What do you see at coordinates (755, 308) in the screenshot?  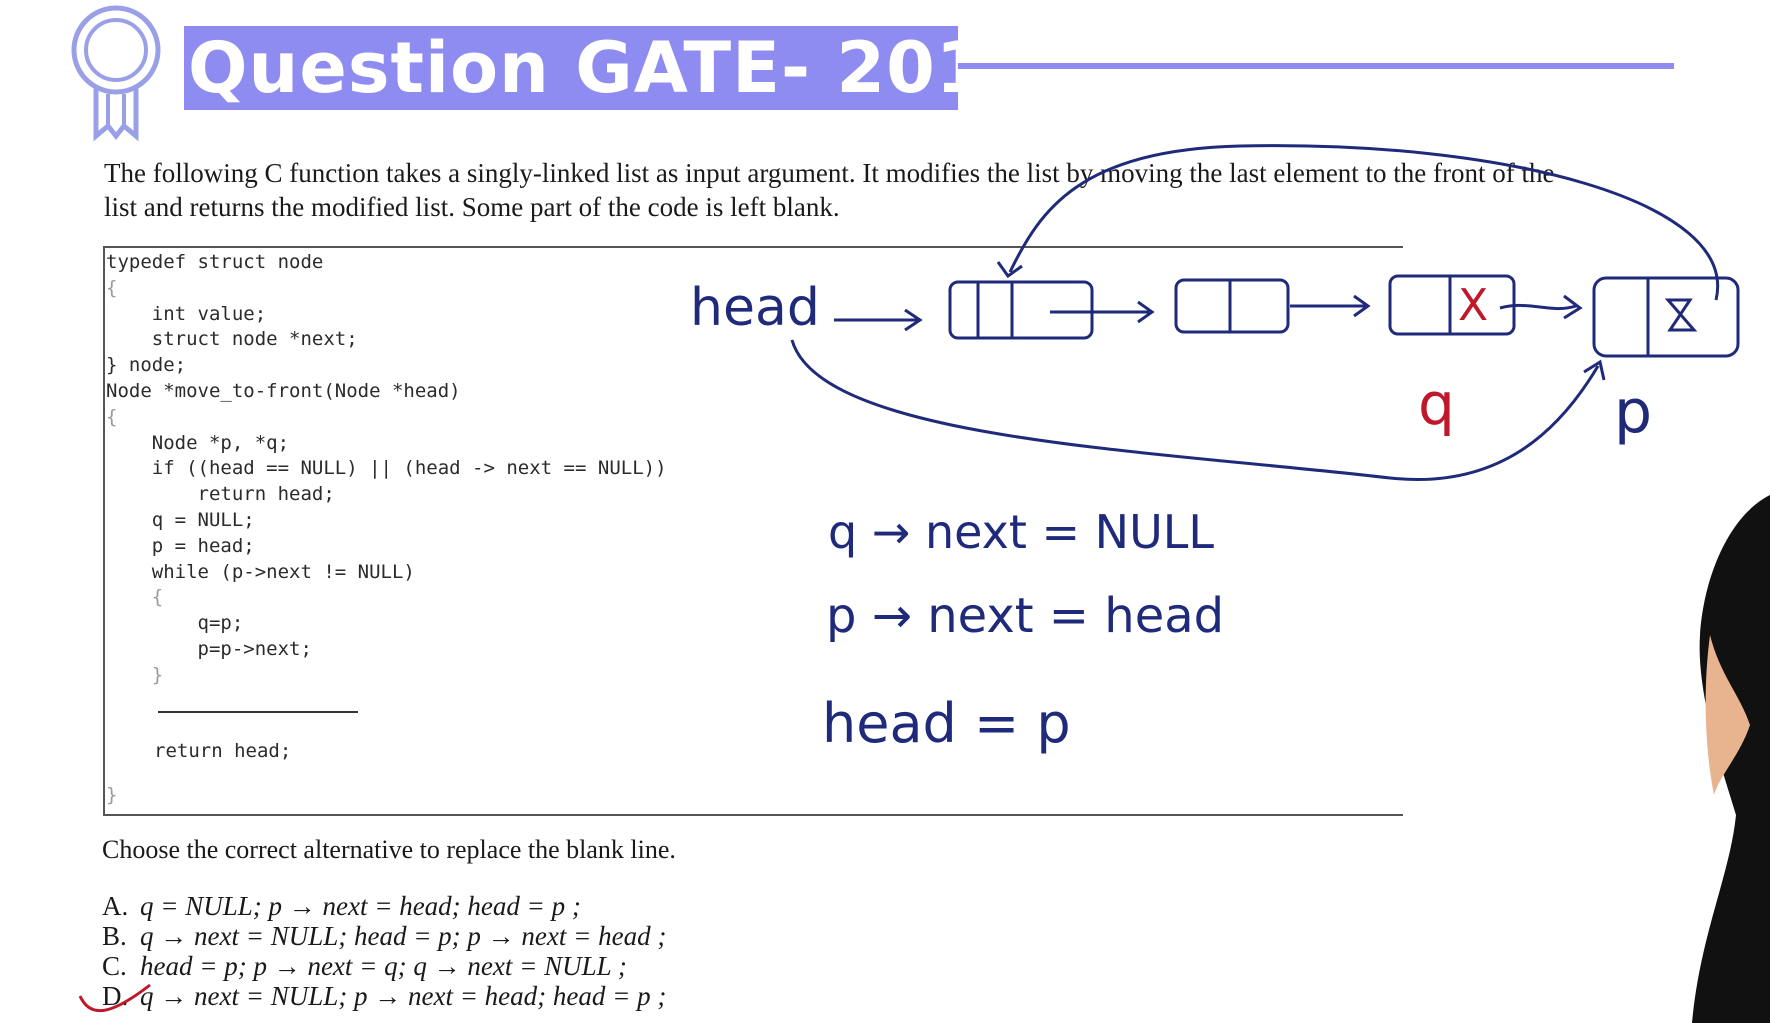 I see `hand-head-label: head` at bounding box center [755, 308].